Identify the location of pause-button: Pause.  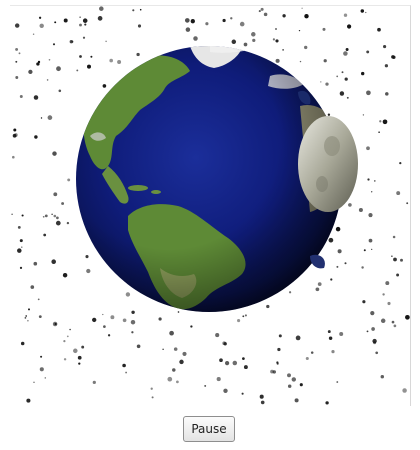
(209, 429).